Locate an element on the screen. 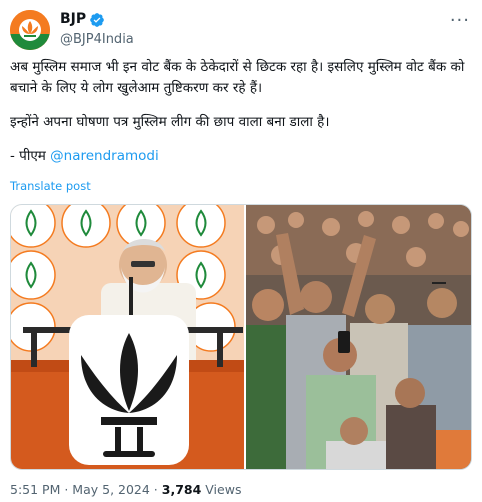 The image size is (482, 502). tweet-time: 5:51 PM is located at coordinates (35, 489).